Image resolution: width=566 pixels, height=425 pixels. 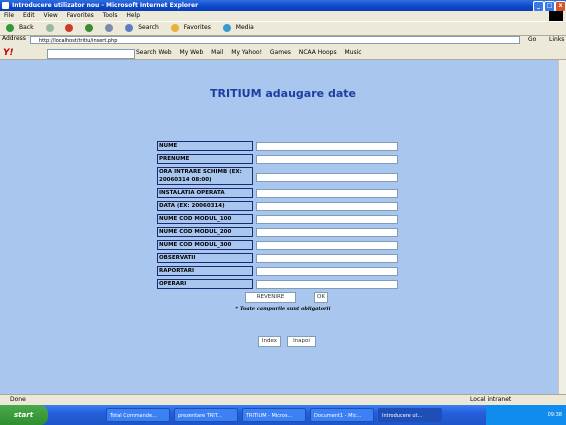 What do you see at coordinates (80, 15) in the screenshot?
I see `menu-favorites: Favorites` at bounding box center [80, 15].